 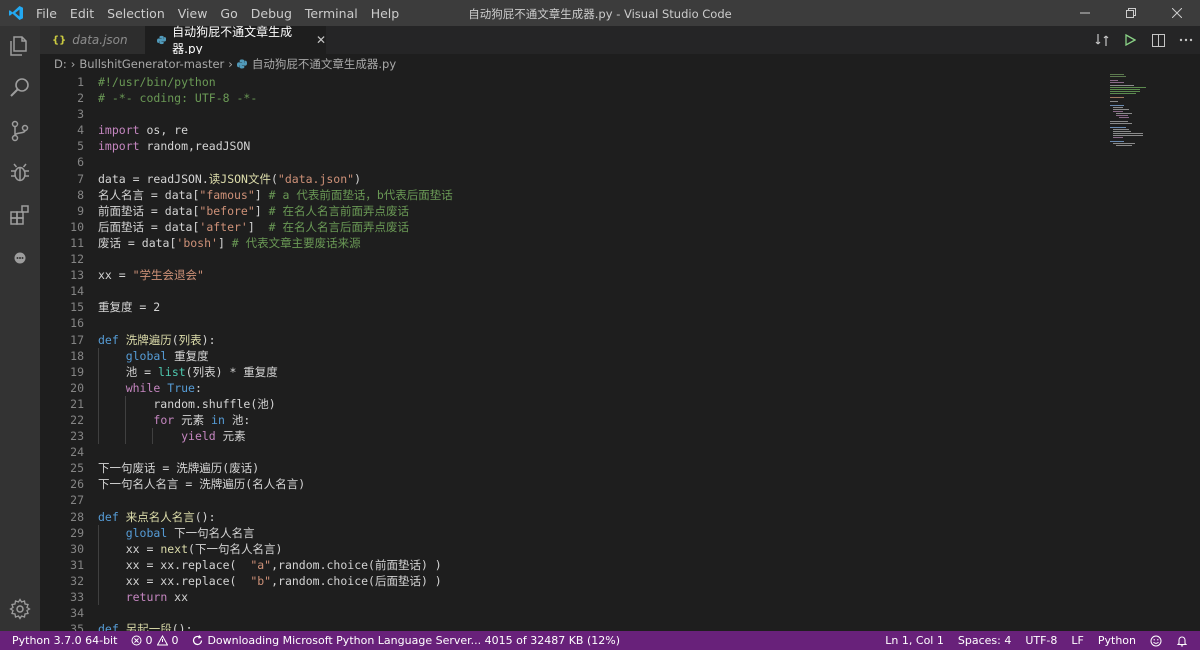 I want to click on run-python-button, so click(x=1130, y=40).